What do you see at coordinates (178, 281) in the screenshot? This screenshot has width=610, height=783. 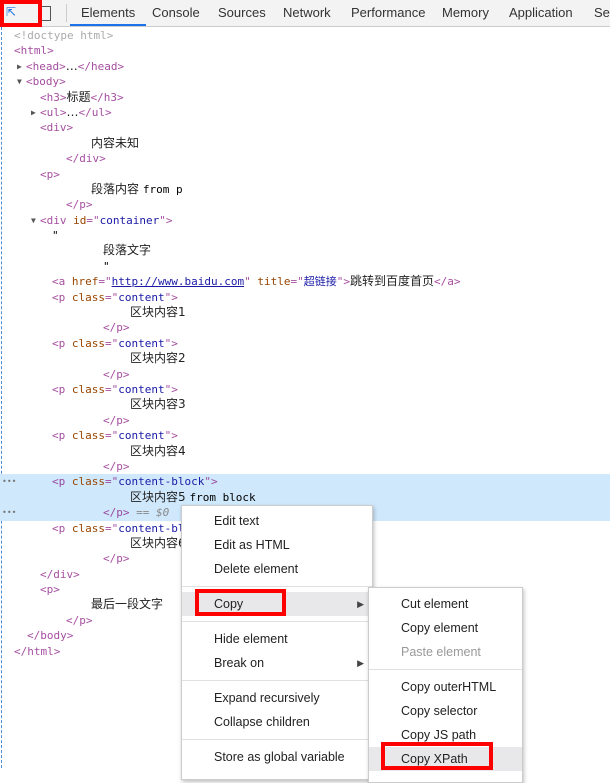 I see `node-link: http://www.baidu.com` at bounding box center [178, 281].